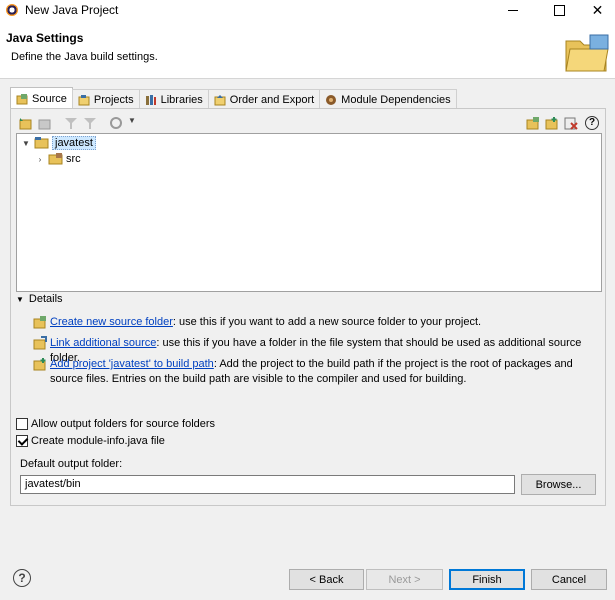 The height and width of the screenshot is (600, 615). I want to click on add-project-to-build-path-link: Add project 'javatest' to build path, so click(132, 364).